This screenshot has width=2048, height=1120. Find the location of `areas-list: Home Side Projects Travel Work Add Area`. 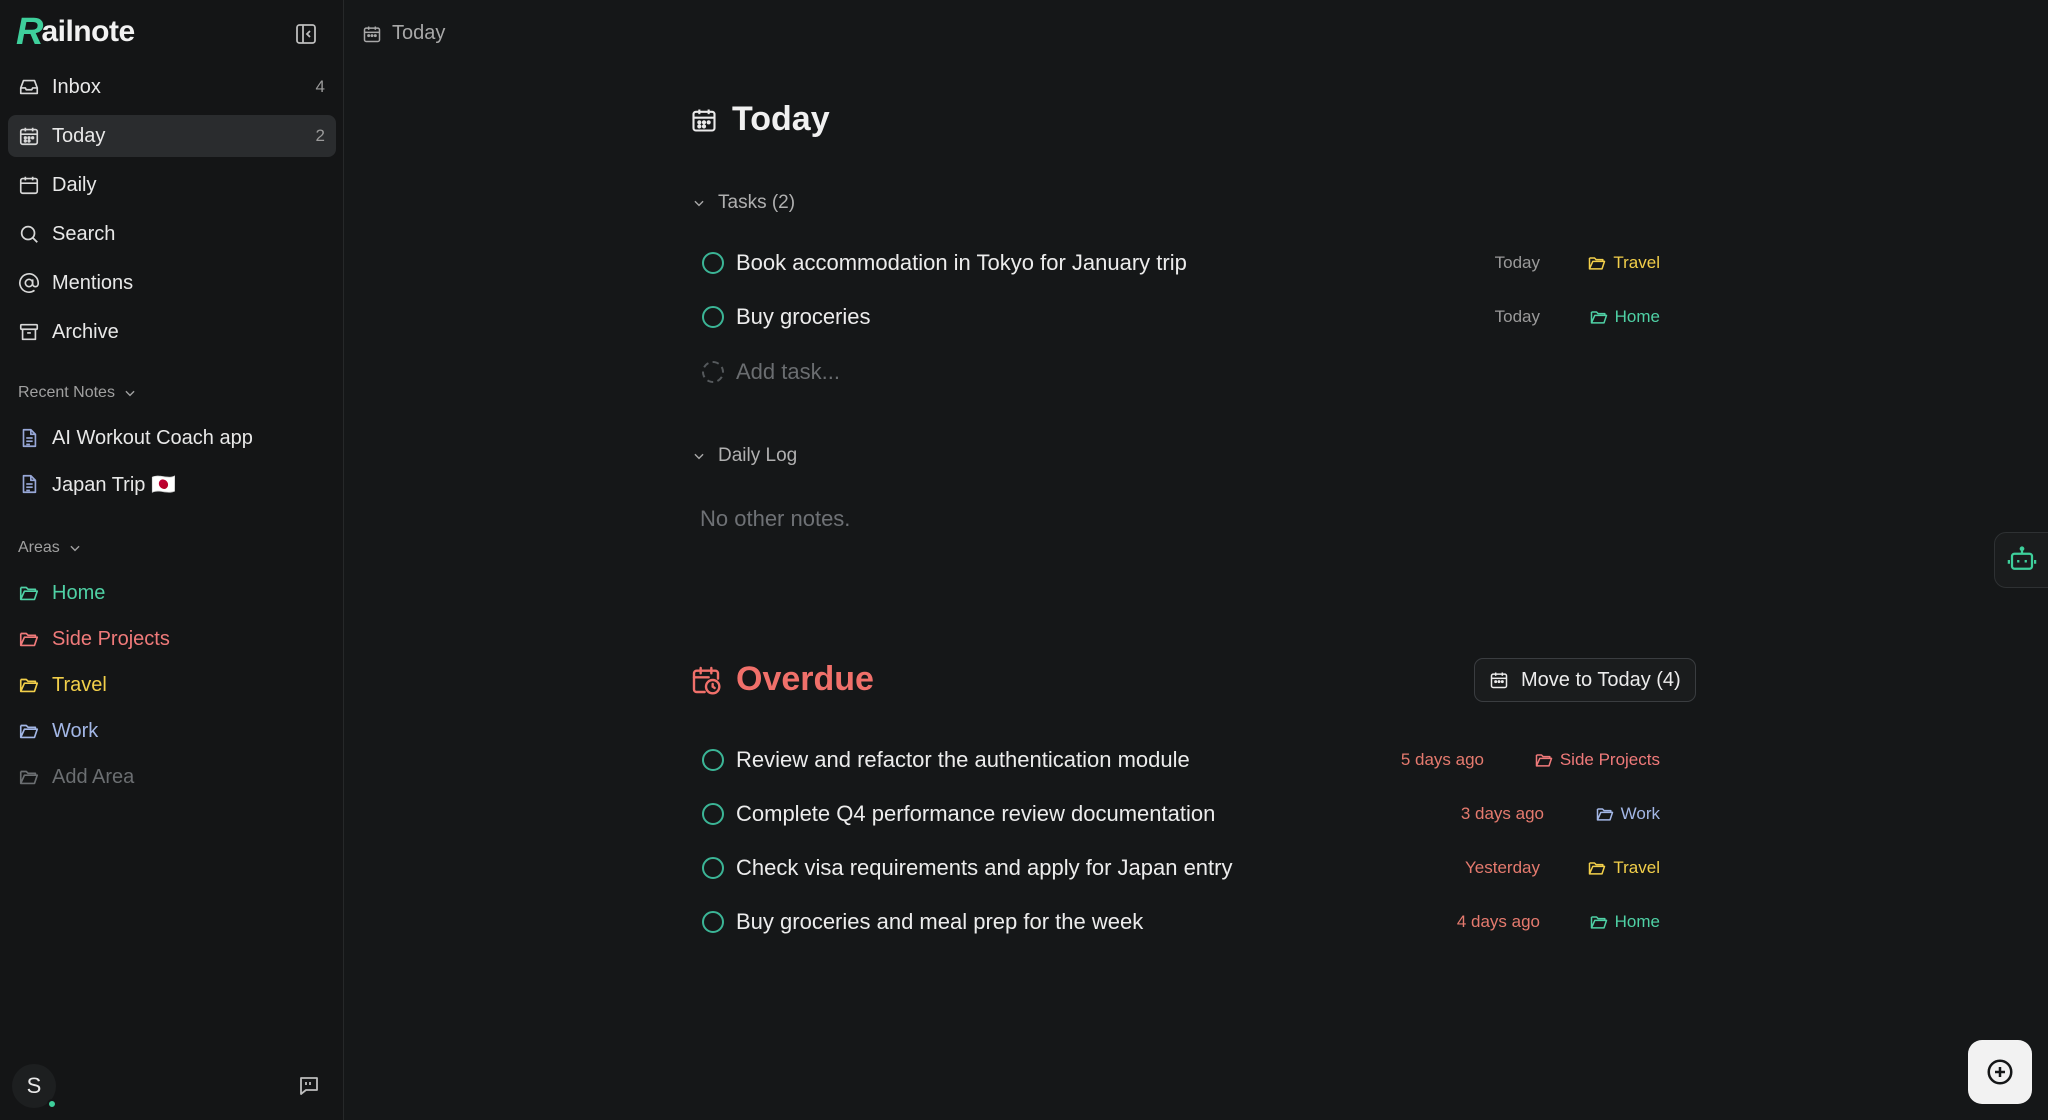

areas-list: Home Side Projects Travel Work Add Area is located at coordinates (172, 685).